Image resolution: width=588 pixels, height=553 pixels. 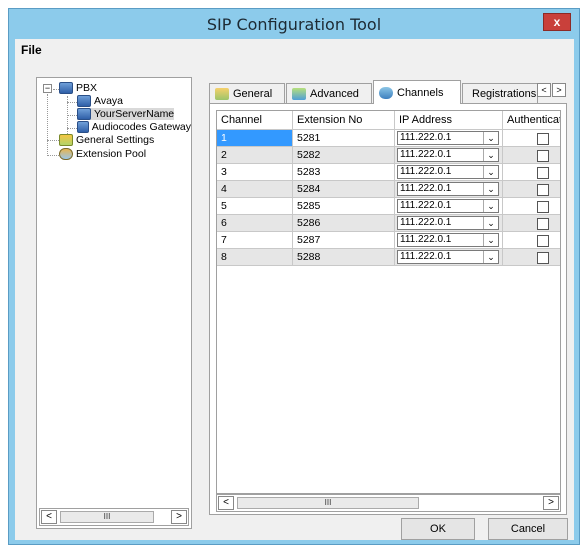 I want to click on table-row: 4 5284 111.222.0.1 ⌄, so click(x=388, y=189).